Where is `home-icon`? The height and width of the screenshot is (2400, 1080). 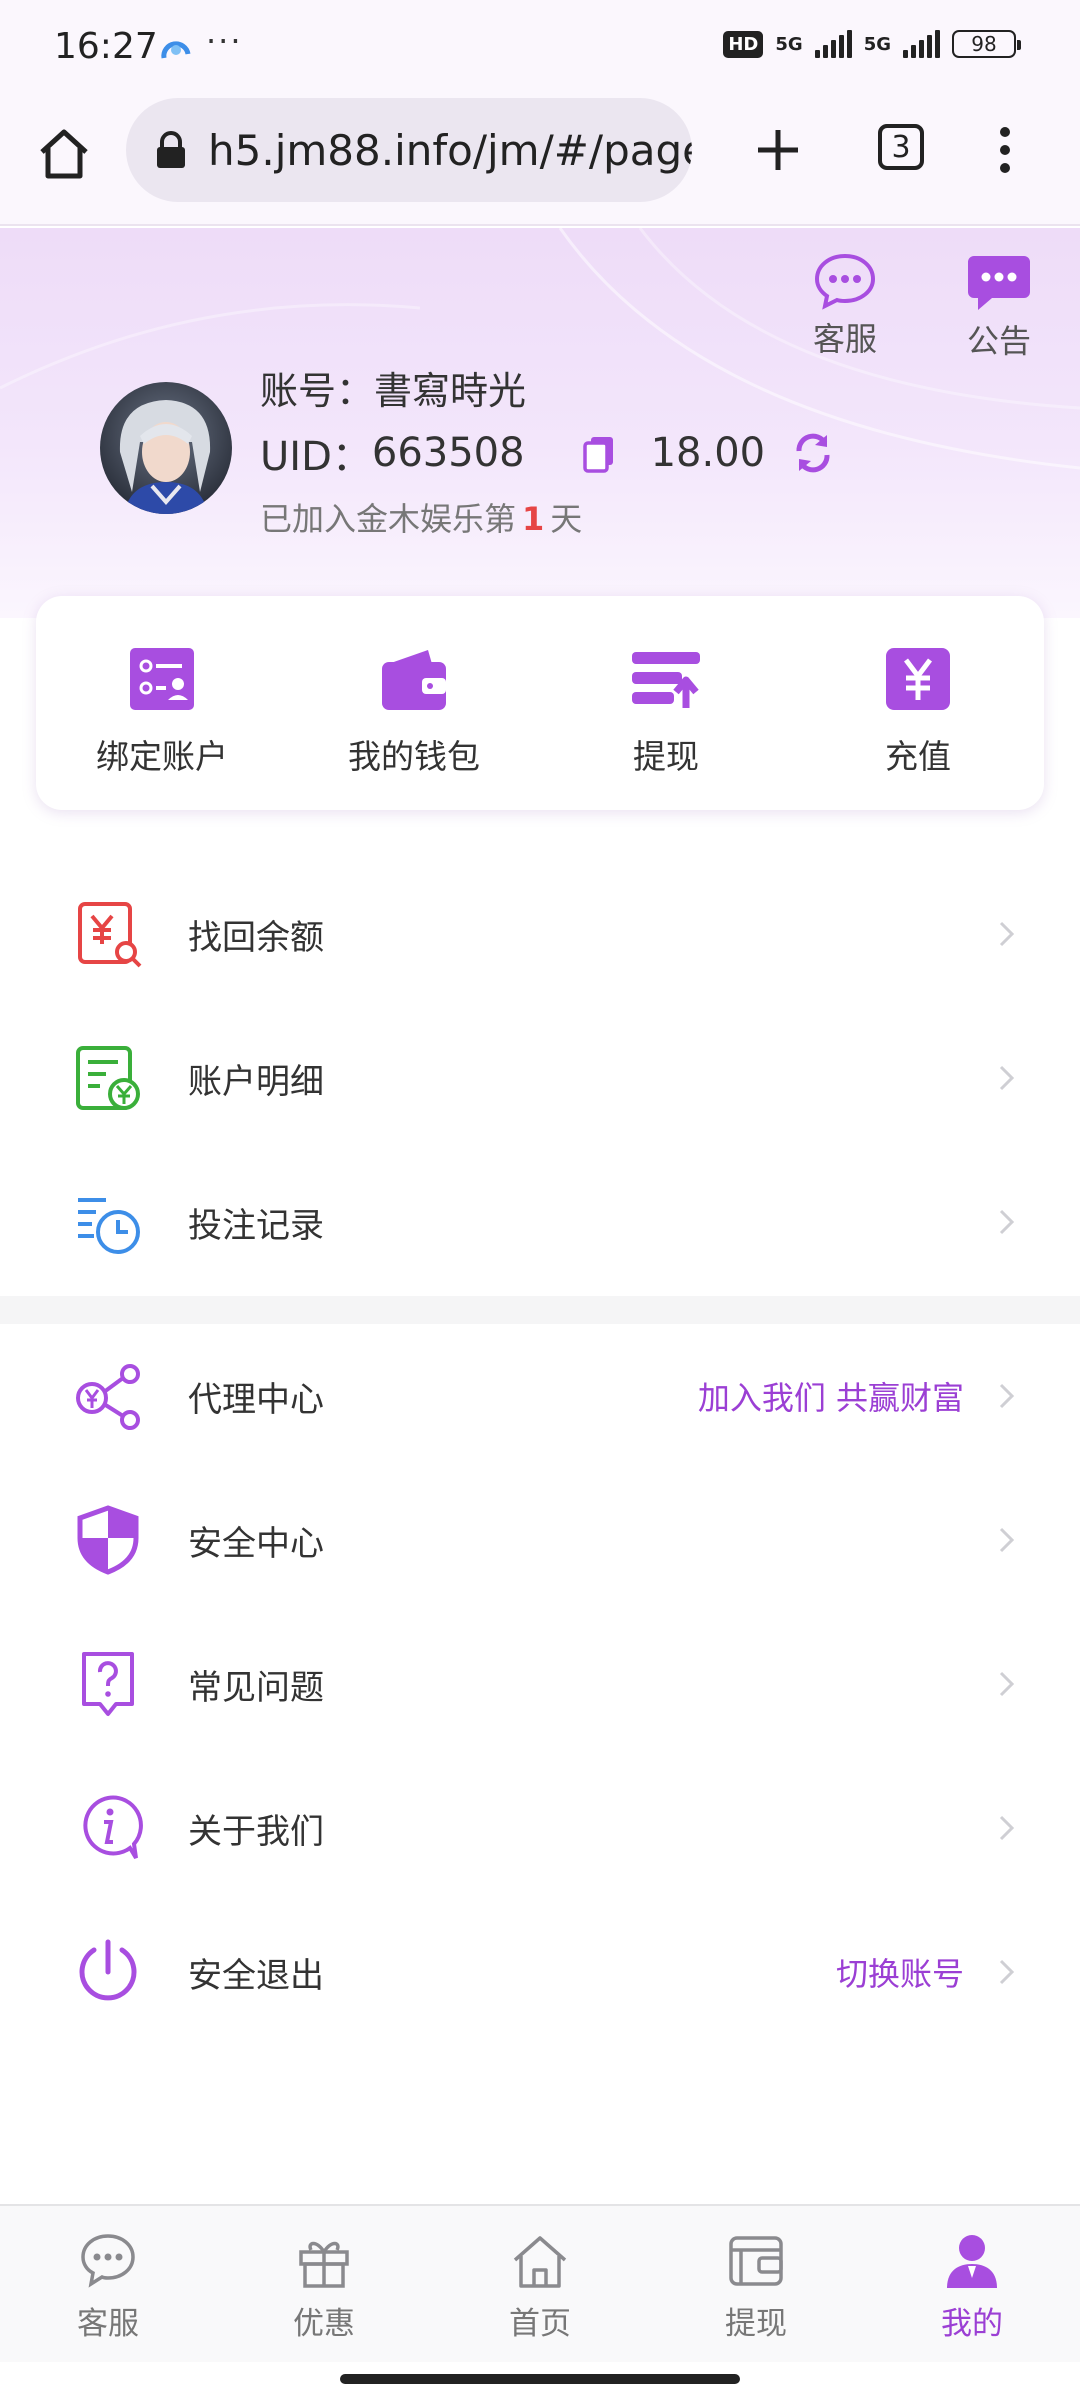 home-icon is located at coordinates (540, 2262).